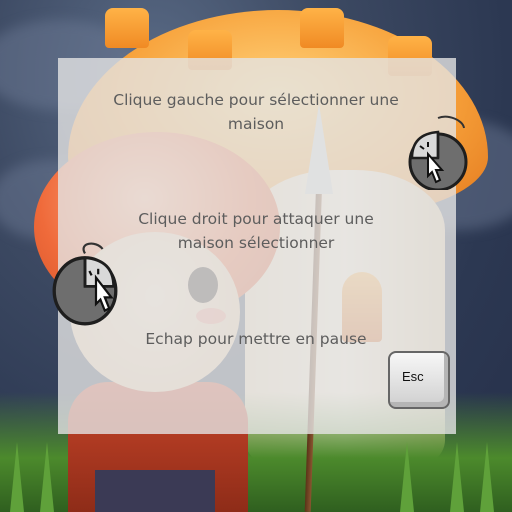 This screenshot has height=512, width=512. I want to click on escape-line: Echap pour mettre en pause, so click(256, 339).